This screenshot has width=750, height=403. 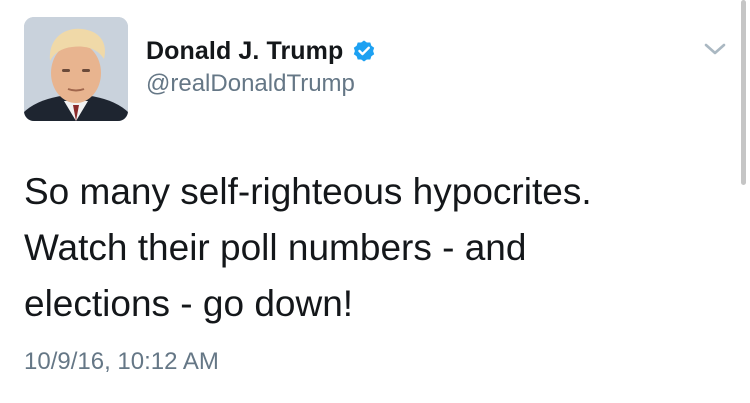 I want to click on tweet-text-line: elections - go down!, so click(x=189, y=303).